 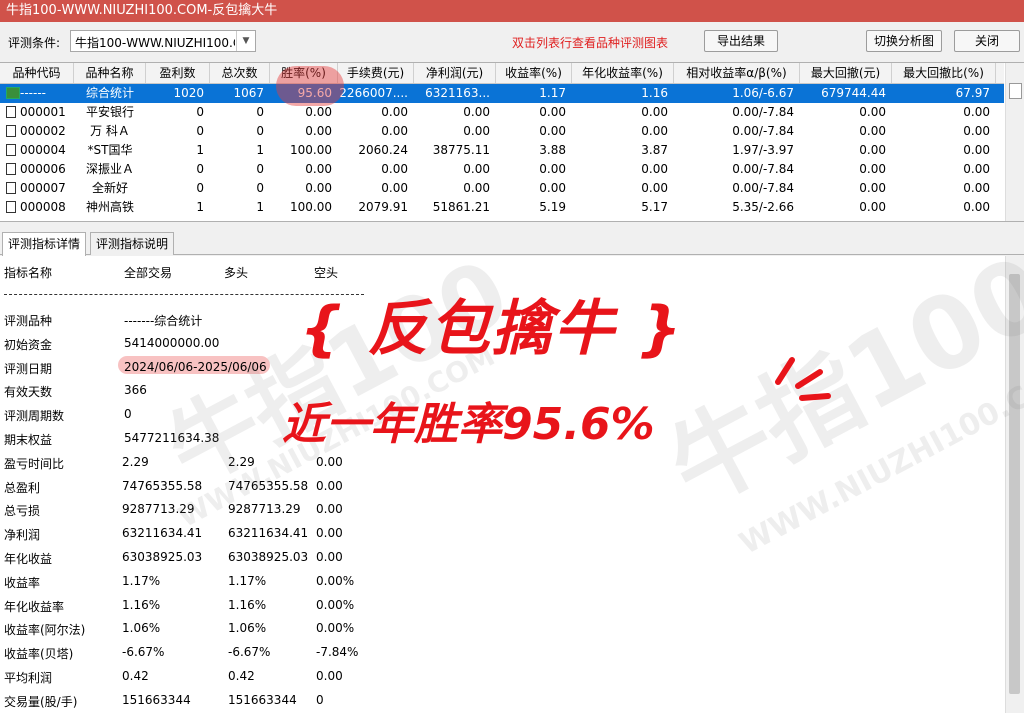 What do you see at coordinates (109, 188) in the screenshot?
I see `table-cell: 全新好` at bounding box center [109, 188].